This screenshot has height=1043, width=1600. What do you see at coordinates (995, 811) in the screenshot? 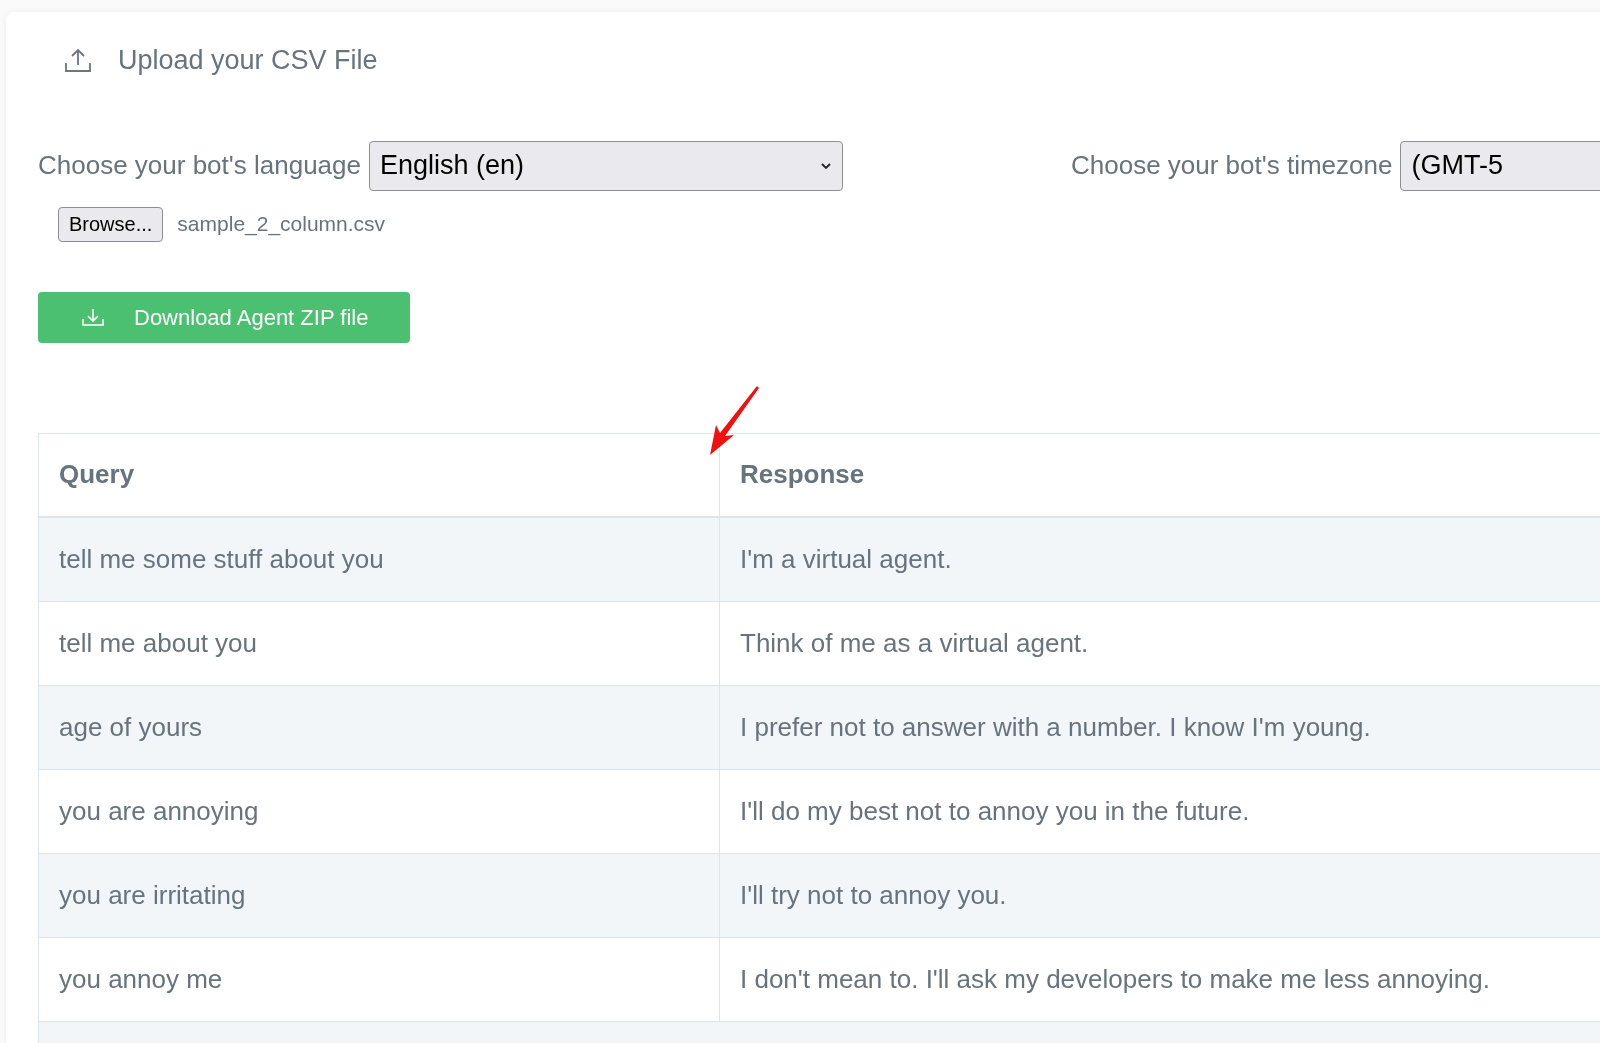
I see `table-cell-text: I'll do my best not to annoy you in the future.` at bounding box center [995, 811].